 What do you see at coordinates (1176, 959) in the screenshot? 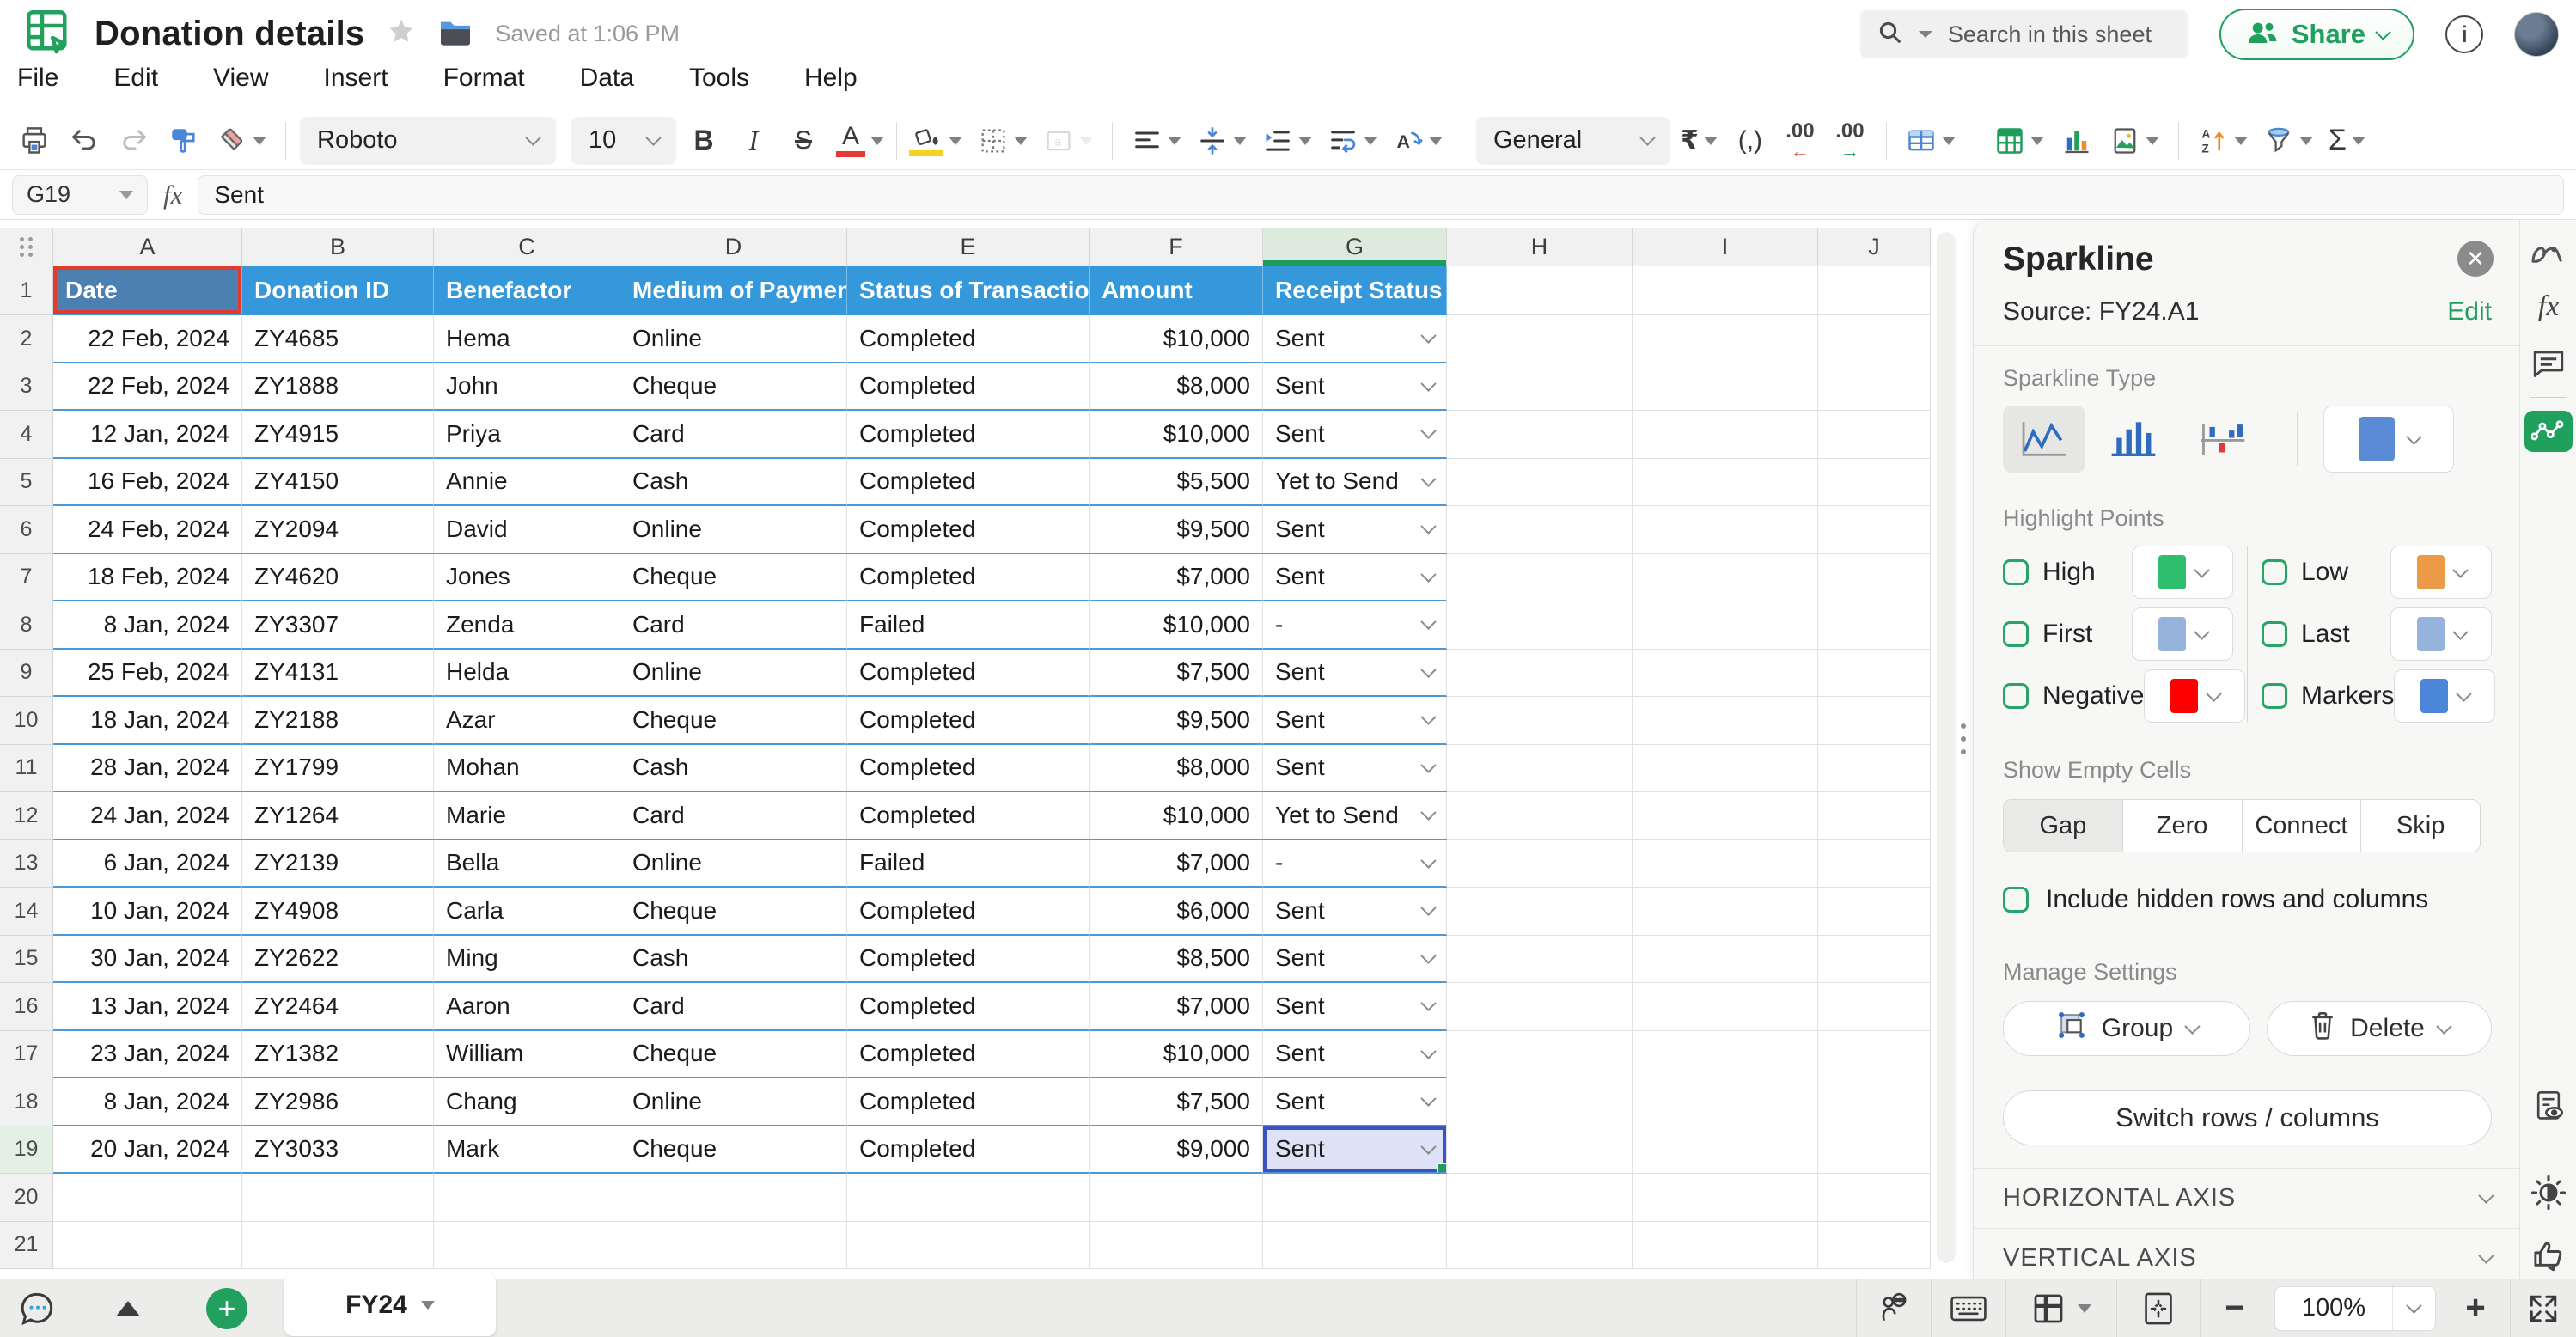
I see `cell-F15: $8,500` at bounding box center [1176, 959].